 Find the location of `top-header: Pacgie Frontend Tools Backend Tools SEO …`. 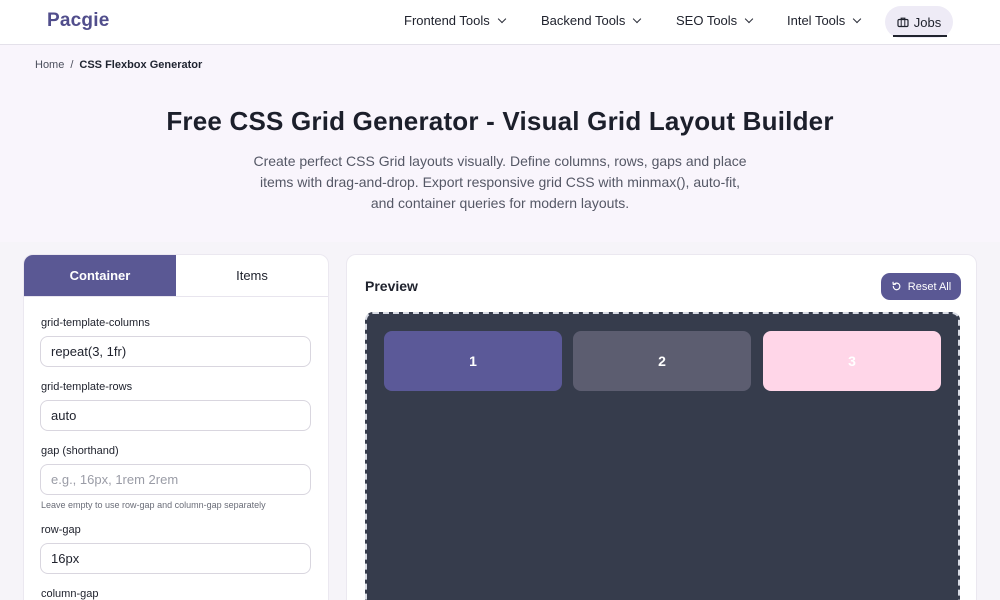

top-header: Pacgie Frontend Tools Backend Tools SEO … is located at coordinates (500, 22).